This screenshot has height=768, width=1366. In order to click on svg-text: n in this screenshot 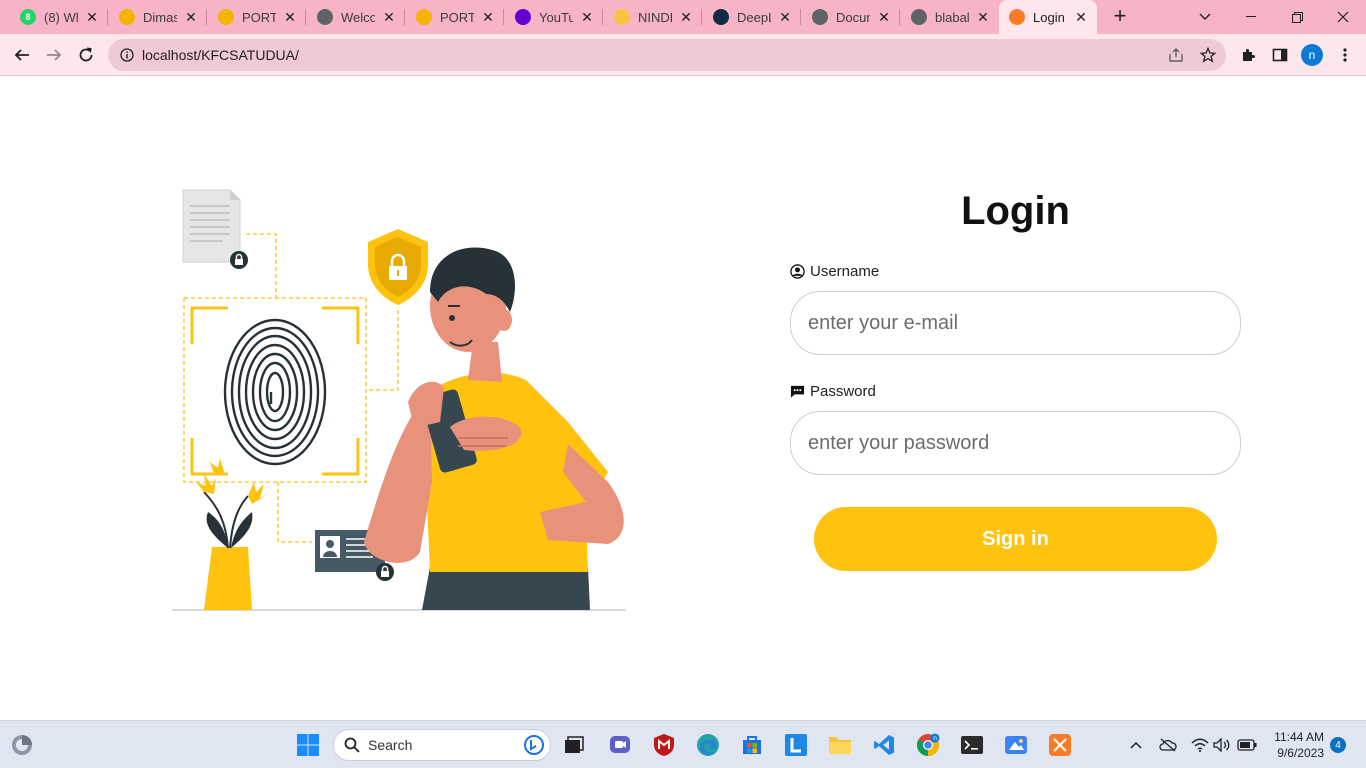, I will do `click(935, 738)`.